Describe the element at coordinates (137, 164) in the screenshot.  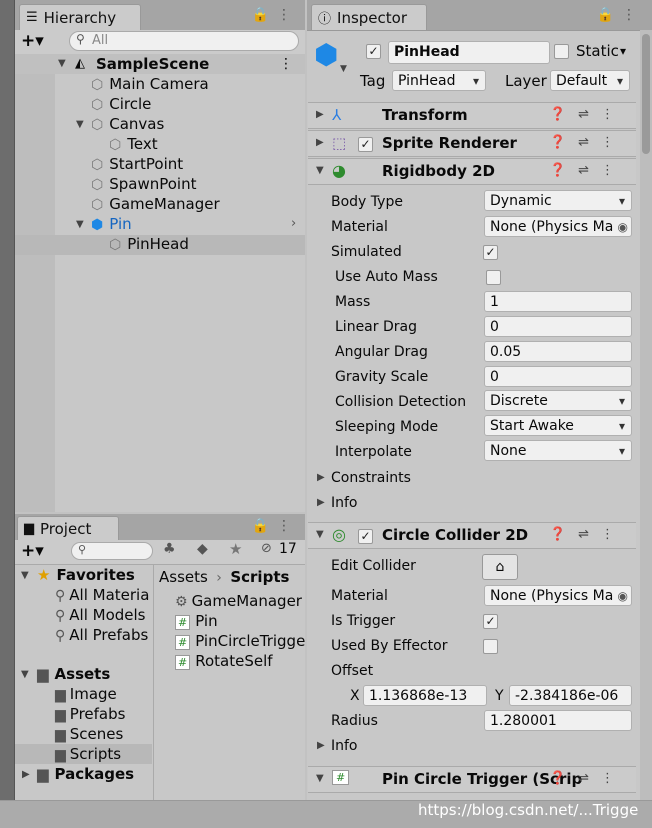
I see `hierarchy-item-startpoint: ⬡ StartPoint` at that location.